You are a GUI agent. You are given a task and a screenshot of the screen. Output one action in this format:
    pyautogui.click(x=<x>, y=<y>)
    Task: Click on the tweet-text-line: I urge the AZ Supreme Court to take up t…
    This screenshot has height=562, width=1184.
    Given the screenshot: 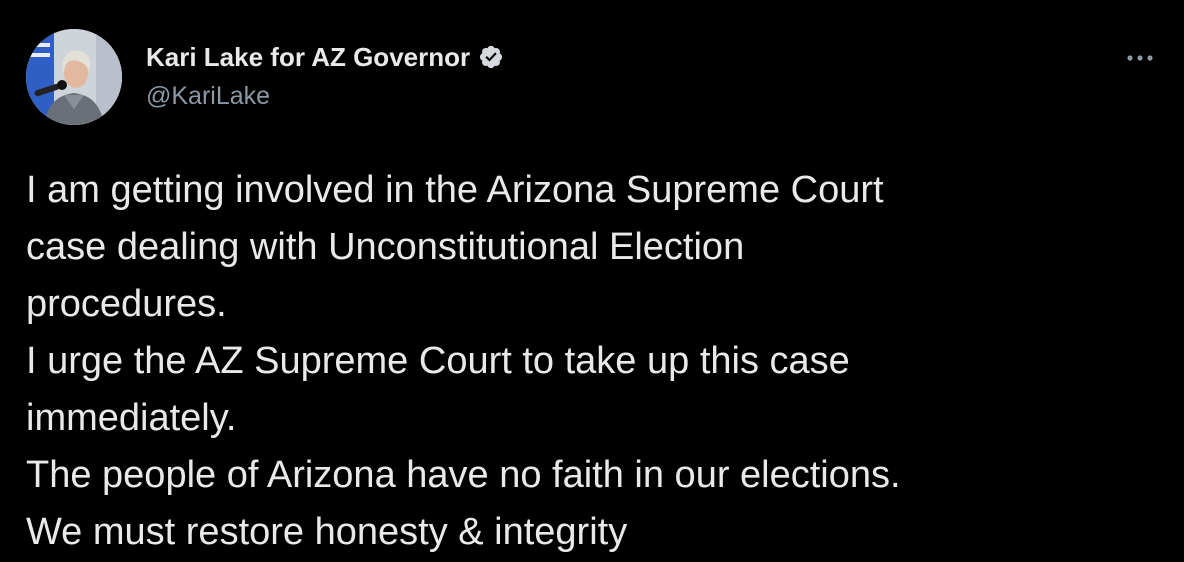 What is the action you would take?
    pyautogui.click(x=438, y=361)
    